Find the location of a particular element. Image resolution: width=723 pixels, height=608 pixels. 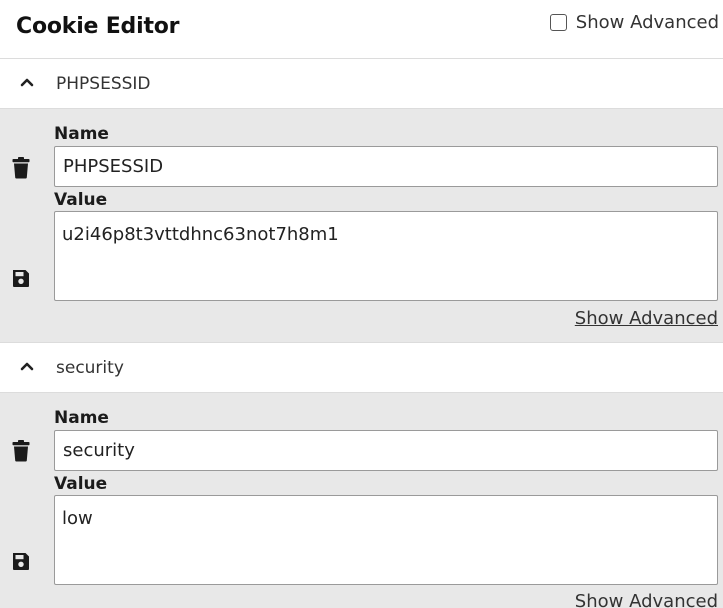

cookie-header-phpsessid: PHPSESSID is located at coordinates (361, 84).